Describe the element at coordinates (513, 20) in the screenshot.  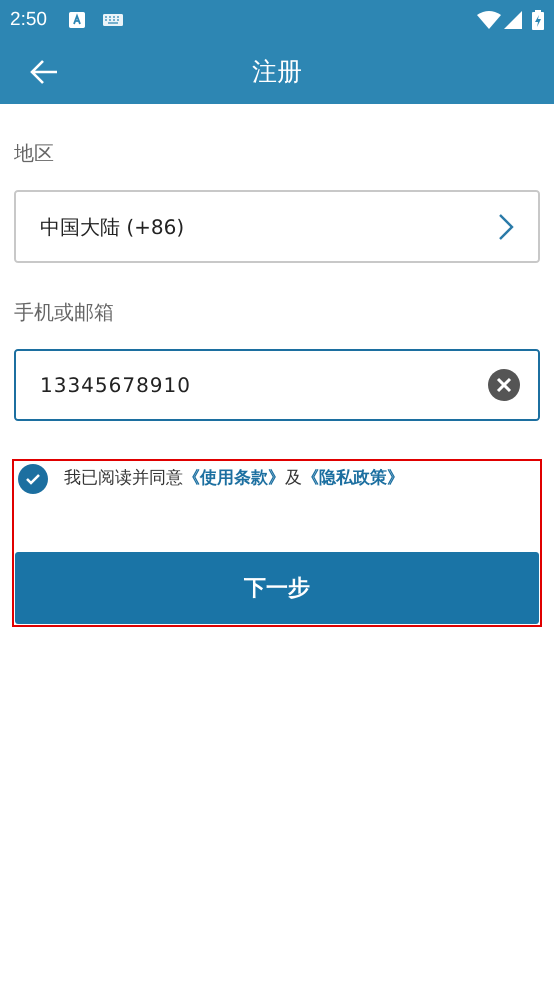
I see `signal-icon` at that location.